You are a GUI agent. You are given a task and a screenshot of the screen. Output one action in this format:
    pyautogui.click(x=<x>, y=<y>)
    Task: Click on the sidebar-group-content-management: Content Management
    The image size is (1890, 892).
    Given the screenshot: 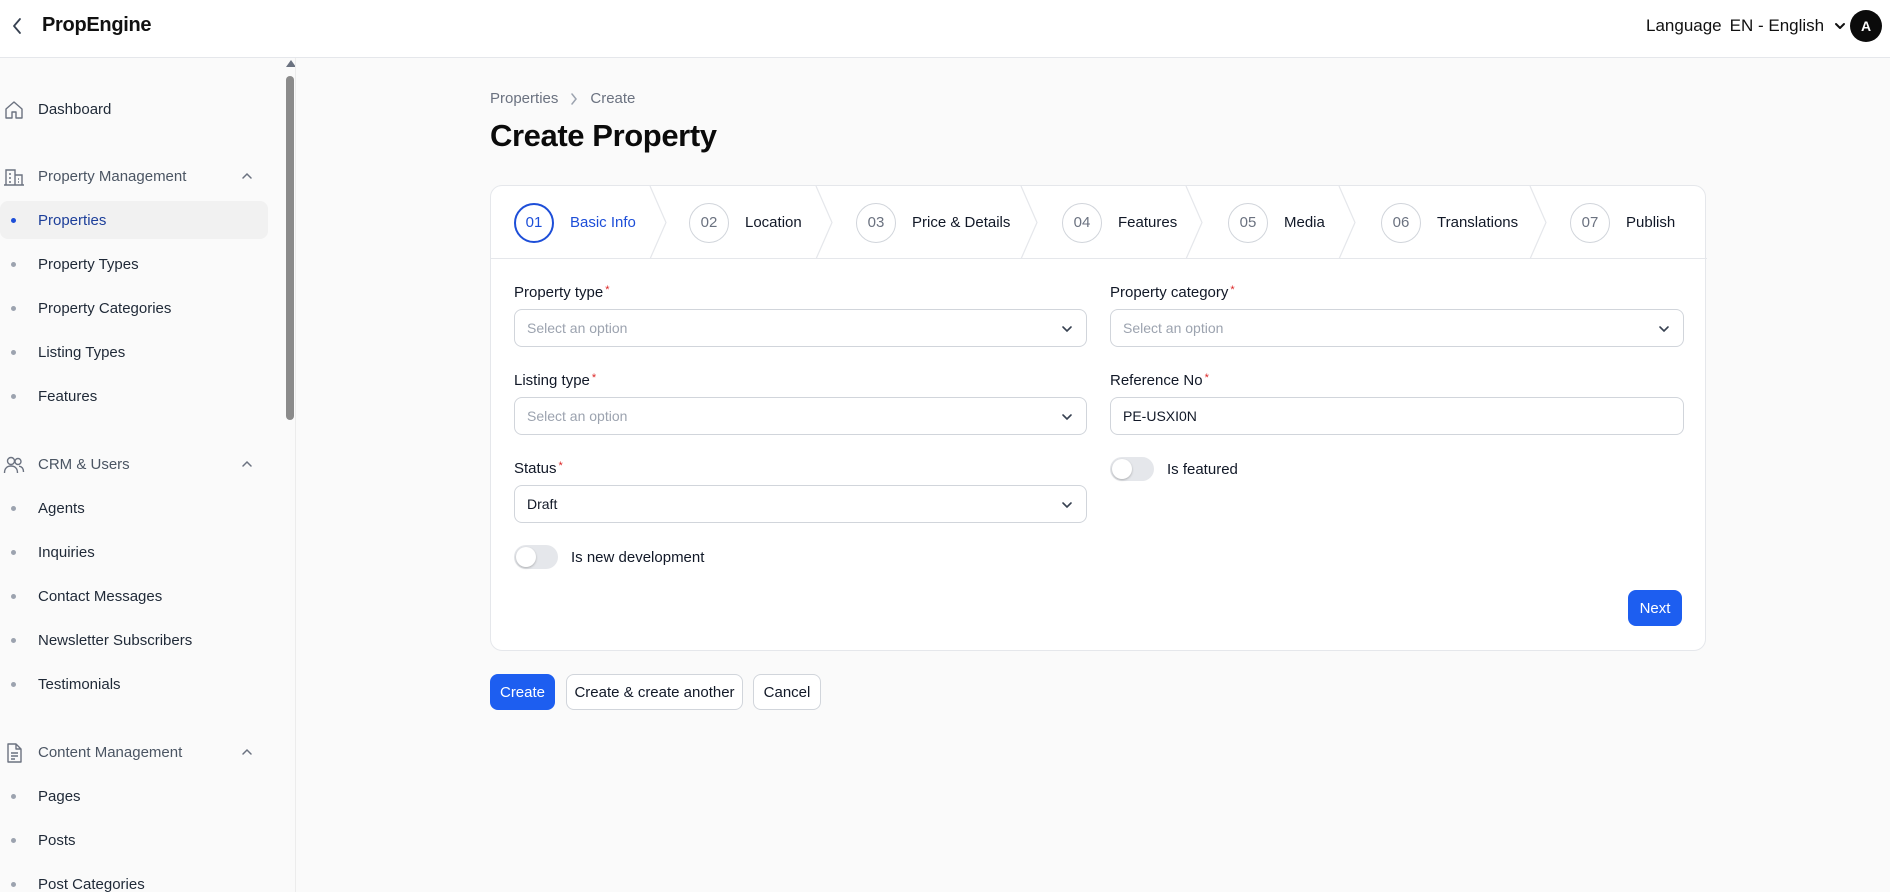 What is the action you would take?
    pyautogui.click(x=134, y=752)
    